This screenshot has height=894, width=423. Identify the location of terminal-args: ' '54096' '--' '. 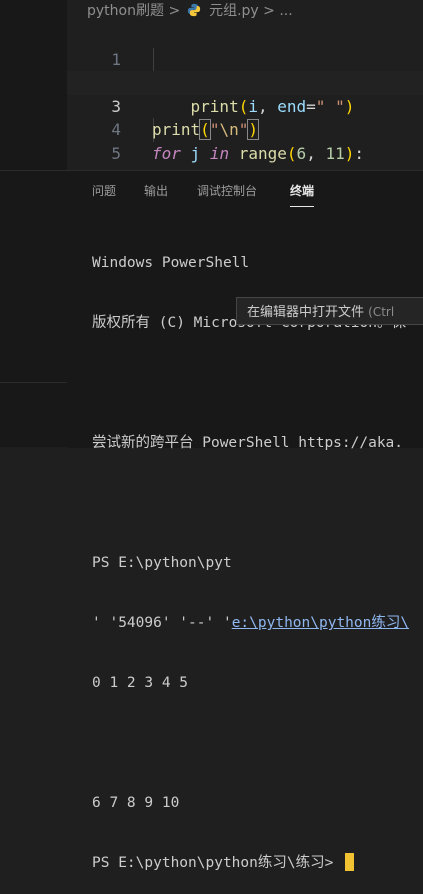
(162, 623).